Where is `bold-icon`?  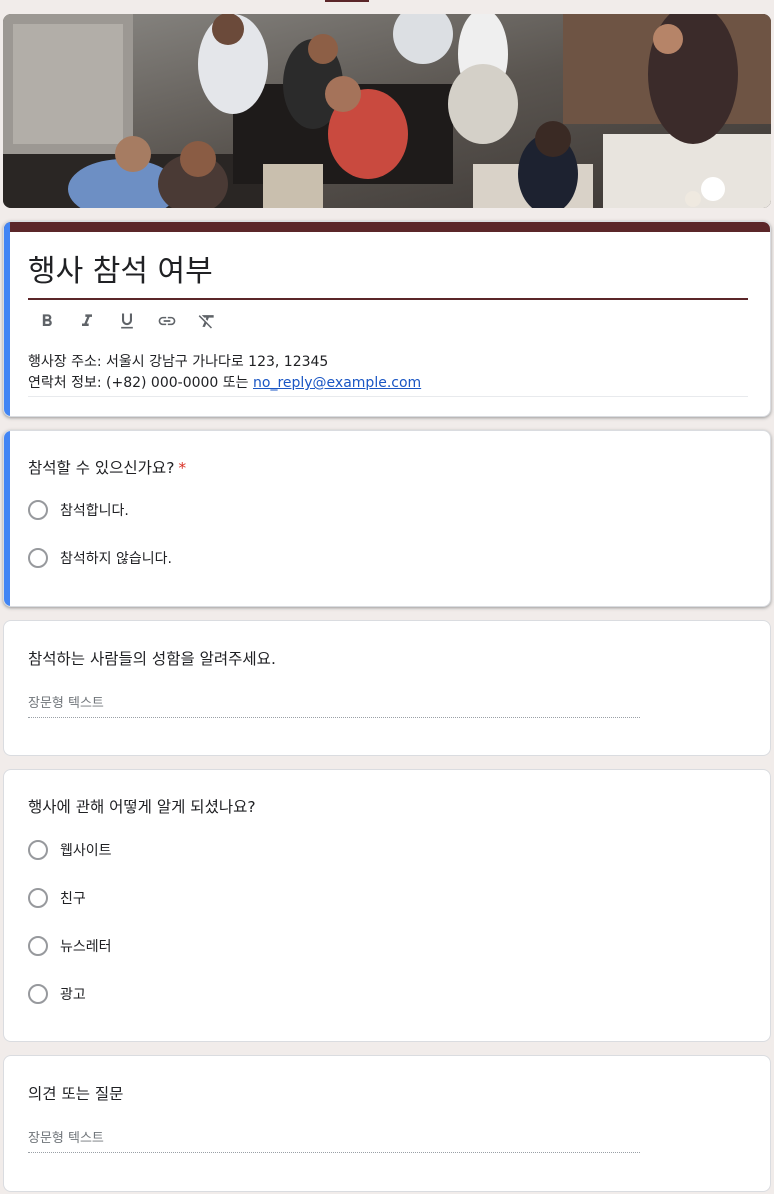 bold-icon is located at coordinates (47, 321).